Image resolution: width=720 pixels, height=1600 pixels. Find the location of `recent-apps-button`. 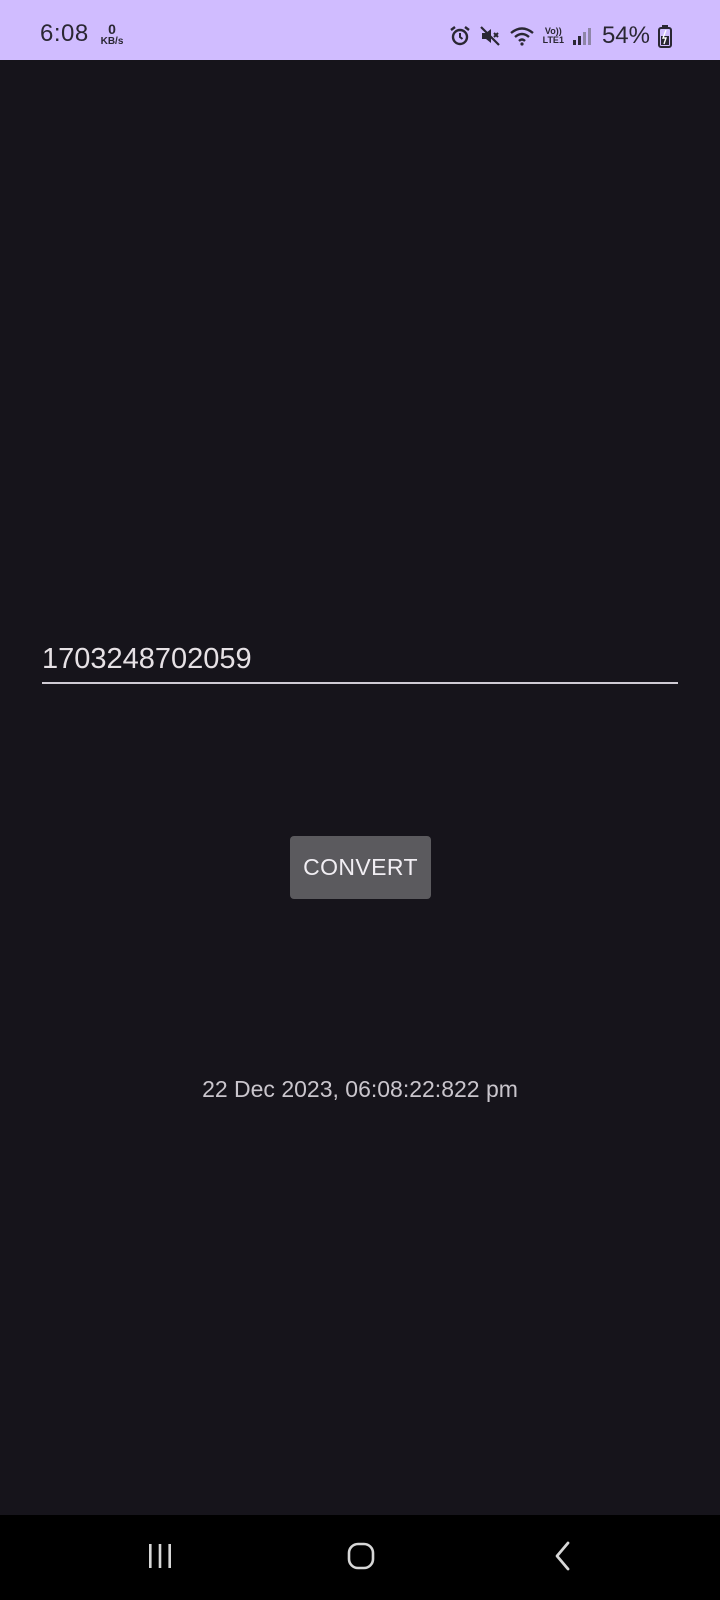

recent-apps-button is located at coordinates (160, 1558).